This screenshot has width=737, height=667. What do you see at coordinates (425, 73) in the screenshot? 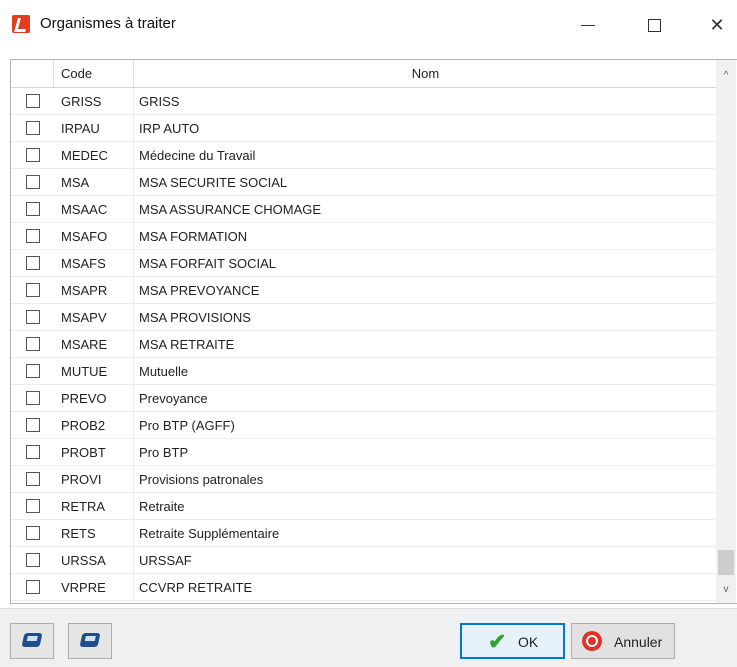
I see `header-nom: Nom` at bounding box center [425, 73].